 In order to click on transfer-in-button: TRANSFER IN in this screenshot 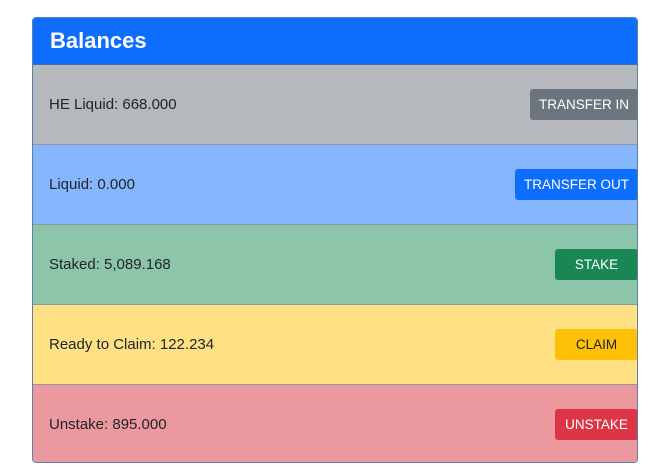, I will do `click(583, 104)`.